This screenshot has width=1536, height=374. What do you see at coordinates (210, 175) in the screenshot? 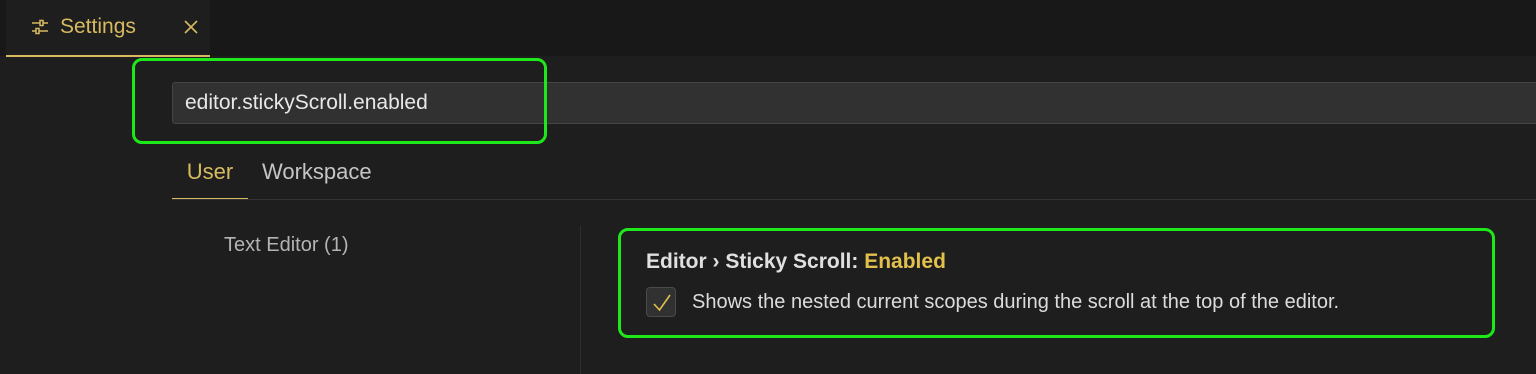
I see `tab-user: User` at bounding box center [210, 175].